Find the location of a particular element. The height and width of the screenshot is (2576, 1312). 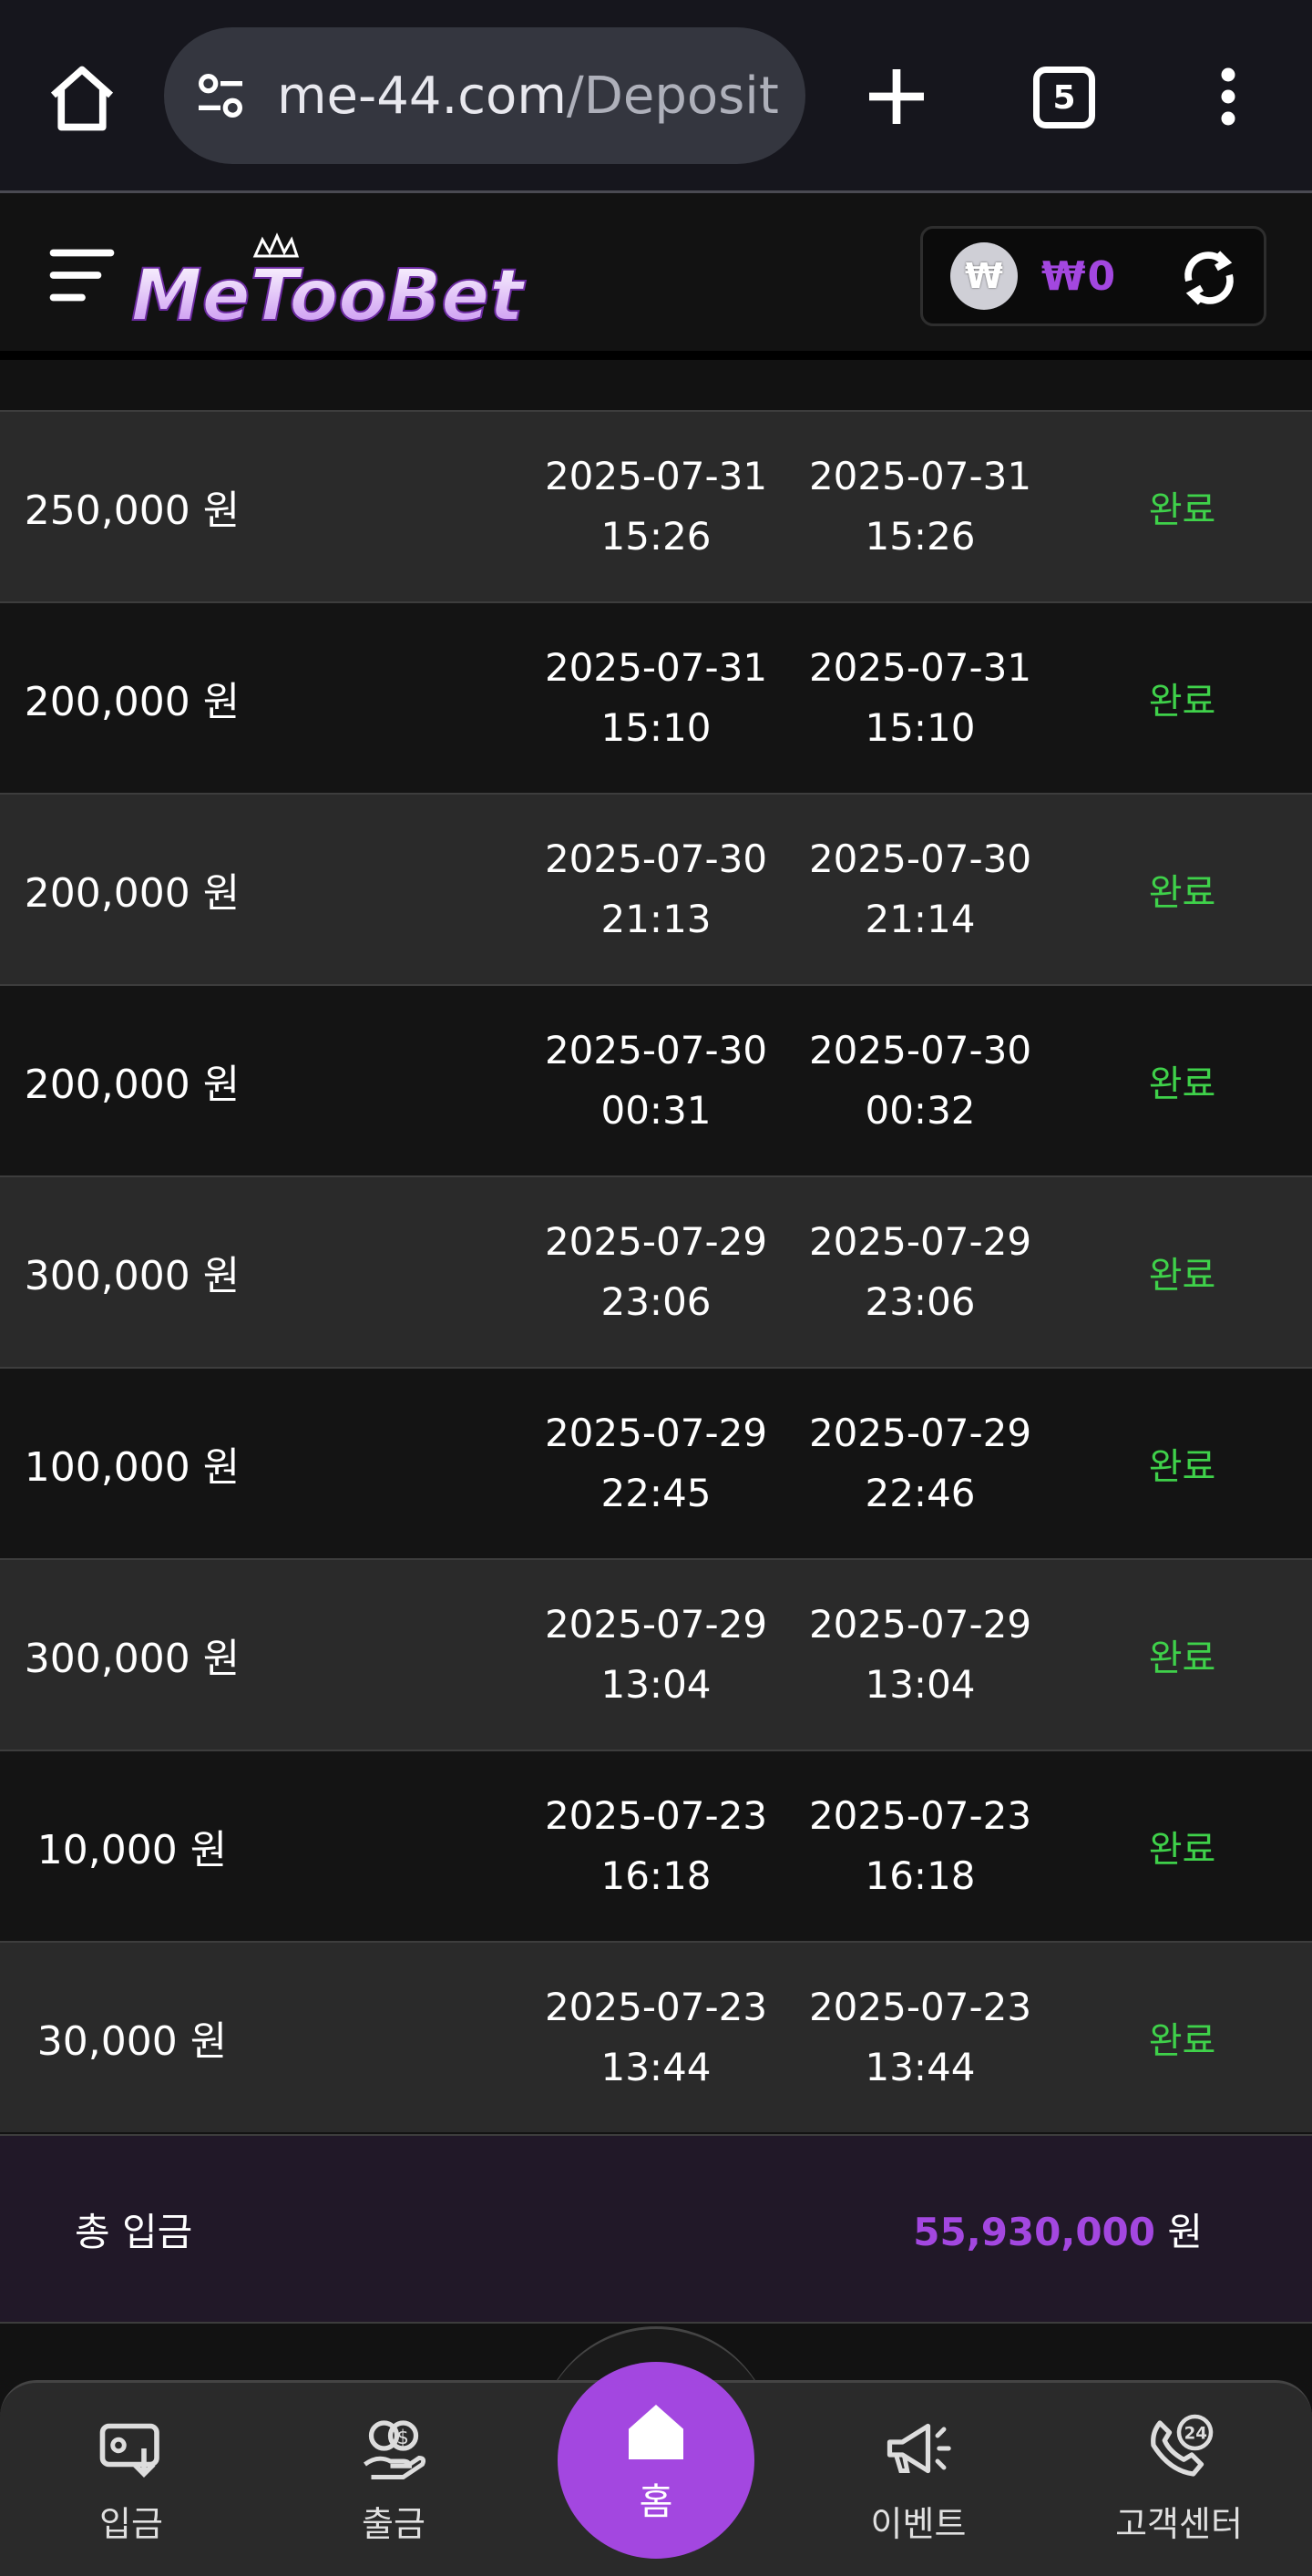

processed-time: 23:06 is located at coordinates (920, 1301).